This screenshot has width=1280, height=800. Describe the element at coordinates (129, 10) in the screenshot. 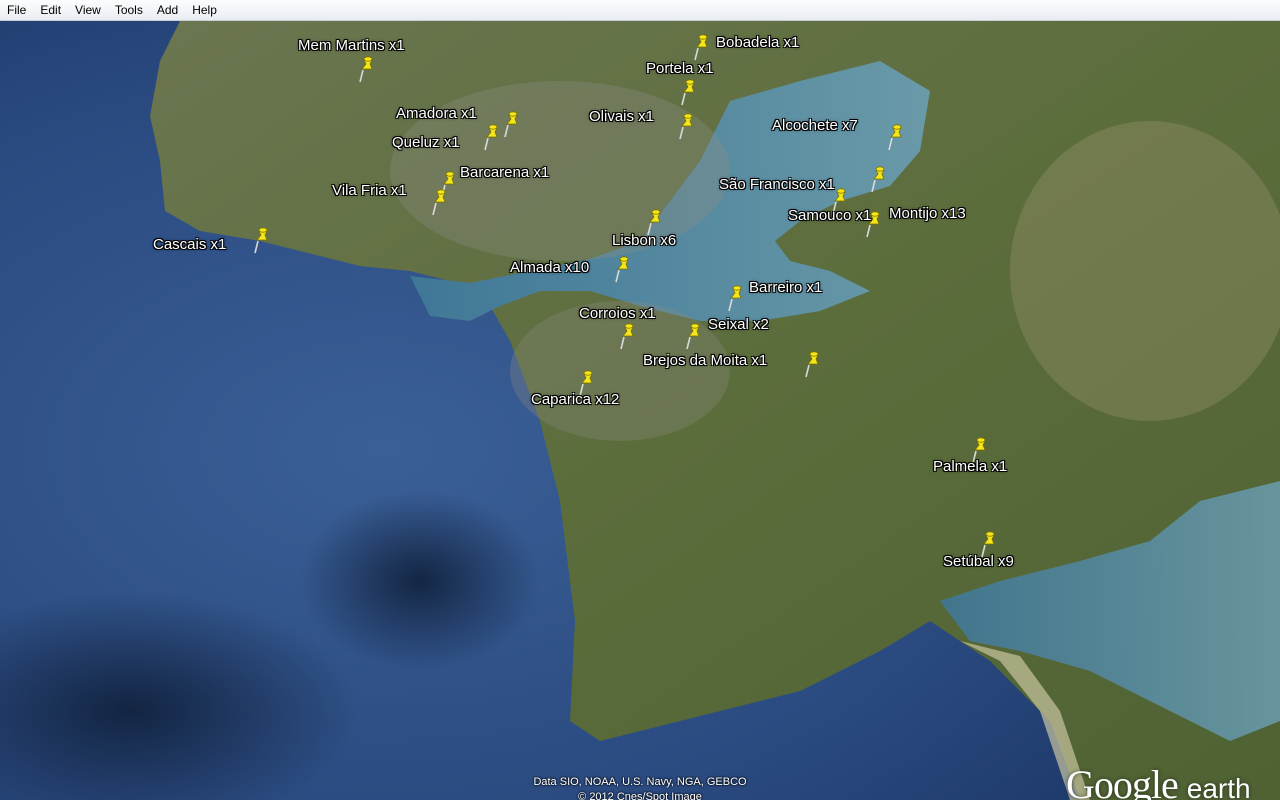

I see `menu-tools: Tools` at that location.